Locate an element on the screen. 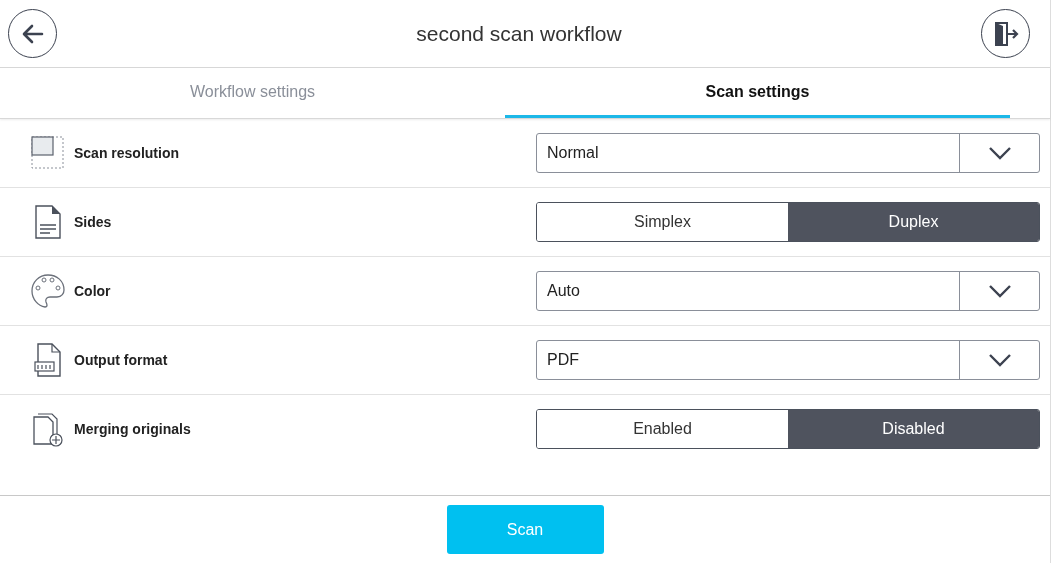  exit-button is located at coordinates (1005, 33).